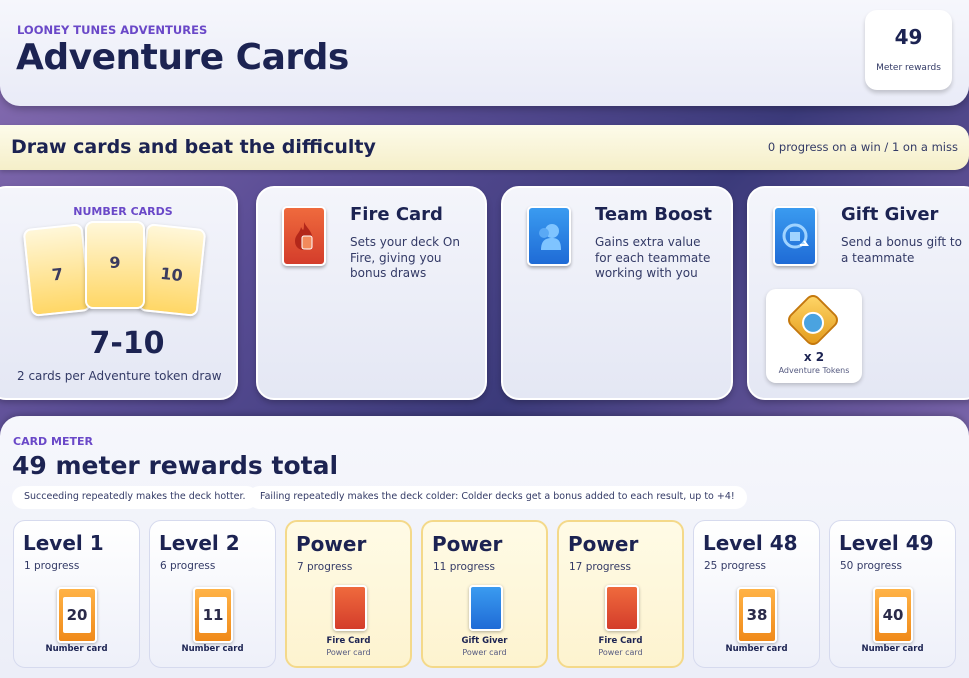  I want to click on banner-title: Draw cards and beat the difficulty, so click(193, 147).